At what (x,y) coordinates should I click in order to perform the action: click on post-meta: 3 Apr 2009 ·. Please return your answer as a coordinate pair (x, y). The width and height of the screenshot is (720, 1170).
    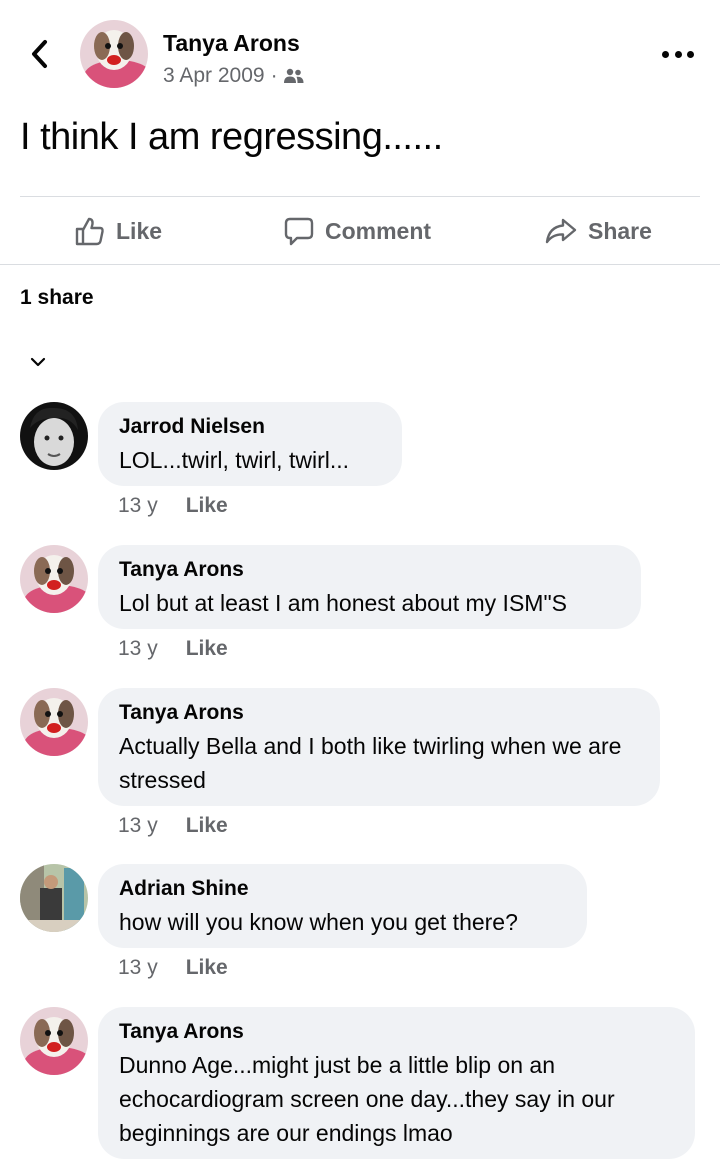
    Looking at the image, I should click on (233, 76).